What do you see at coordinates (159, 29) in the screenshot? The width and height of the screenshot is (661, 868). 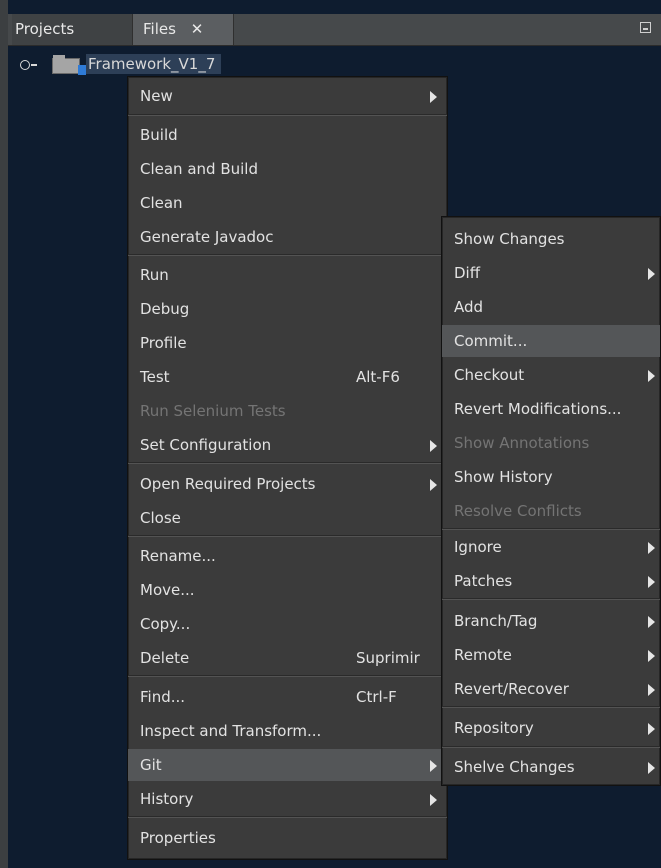 I see `tab-files-label: Files` at bounding box center [159, 29].